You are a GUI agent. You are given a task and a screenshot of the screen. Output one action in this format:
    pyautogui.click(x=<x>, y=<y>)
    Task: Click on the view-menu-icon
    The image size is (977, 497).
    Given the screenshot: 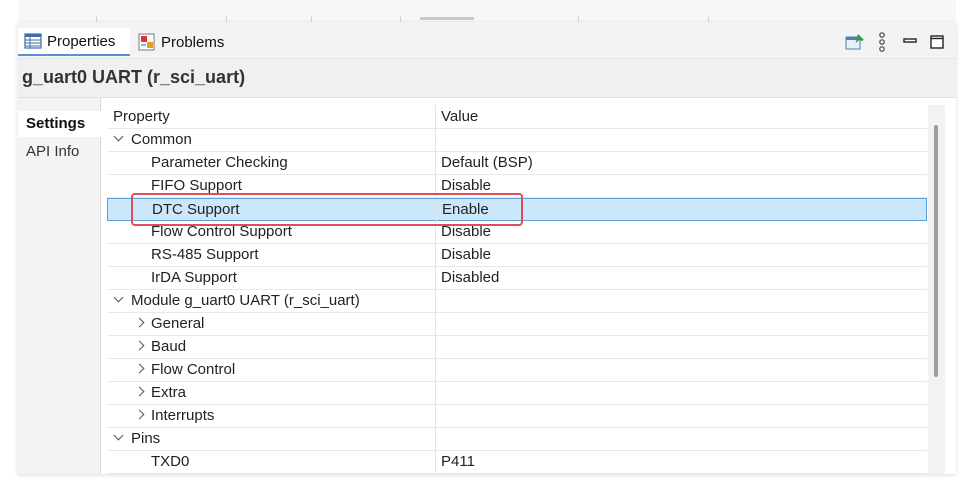 What is the action you would take?
    pyautogui.click(x=882, y=42)
    